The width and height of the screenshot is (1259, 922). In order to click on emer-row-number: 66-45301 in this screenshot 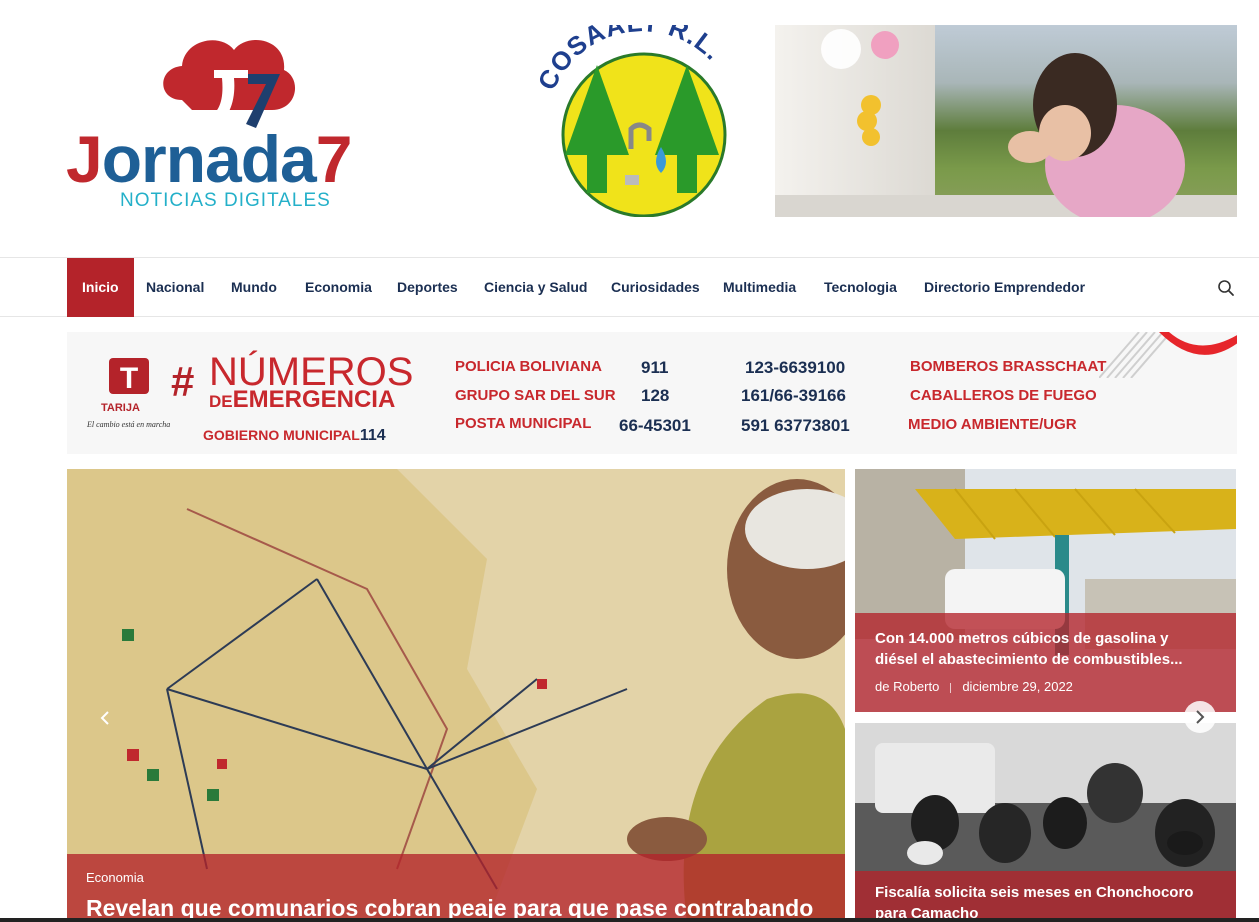, I will do `click(655, 425)`.